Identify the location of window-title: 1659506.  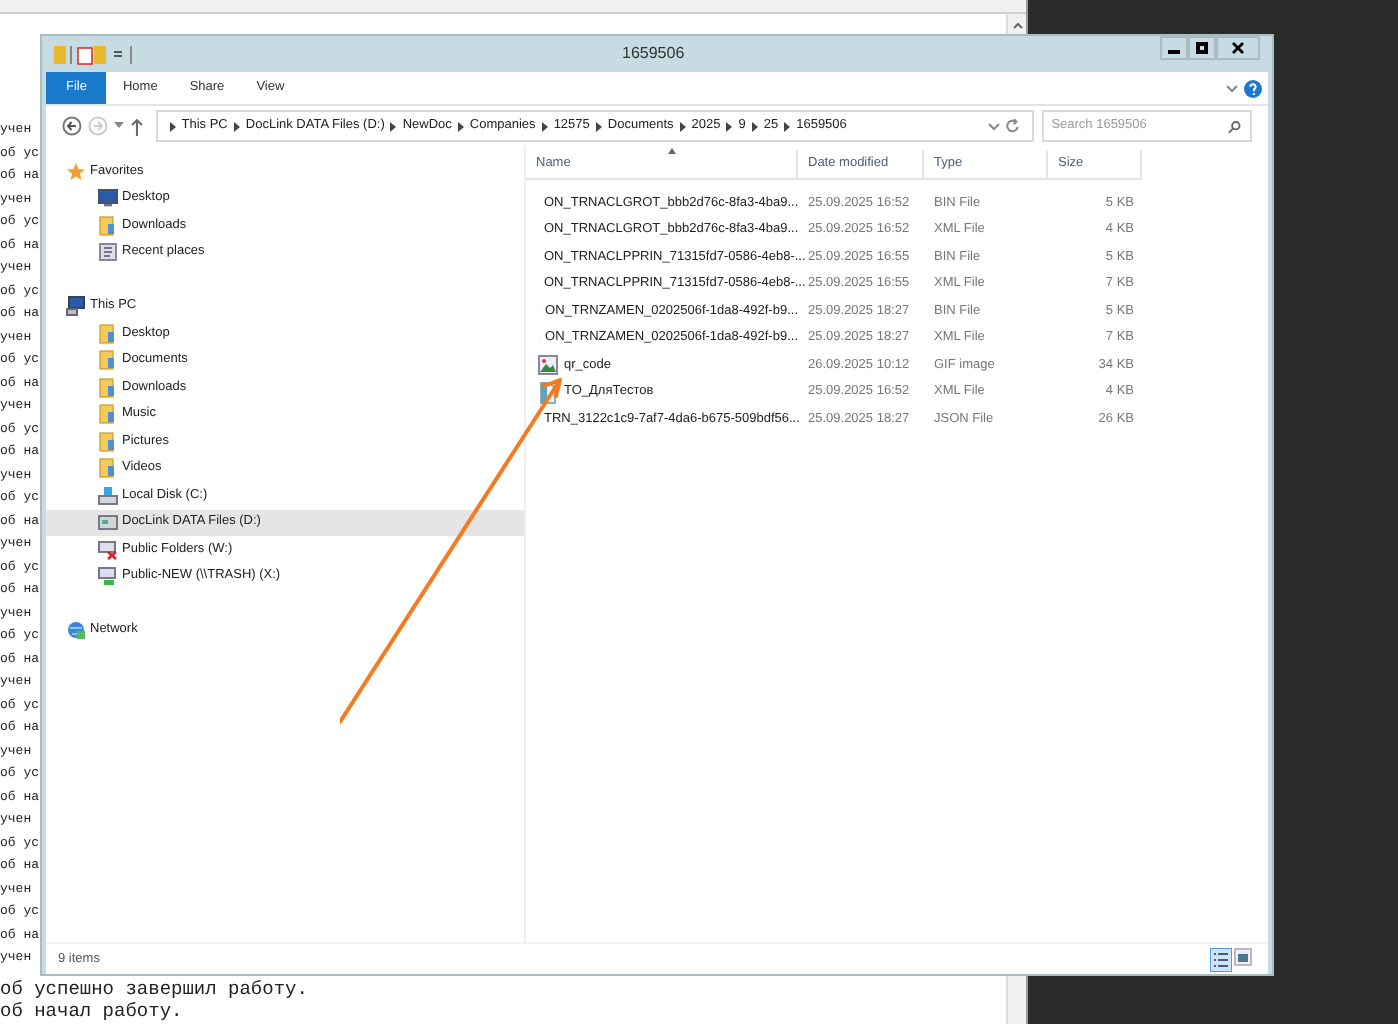
(653, 54).